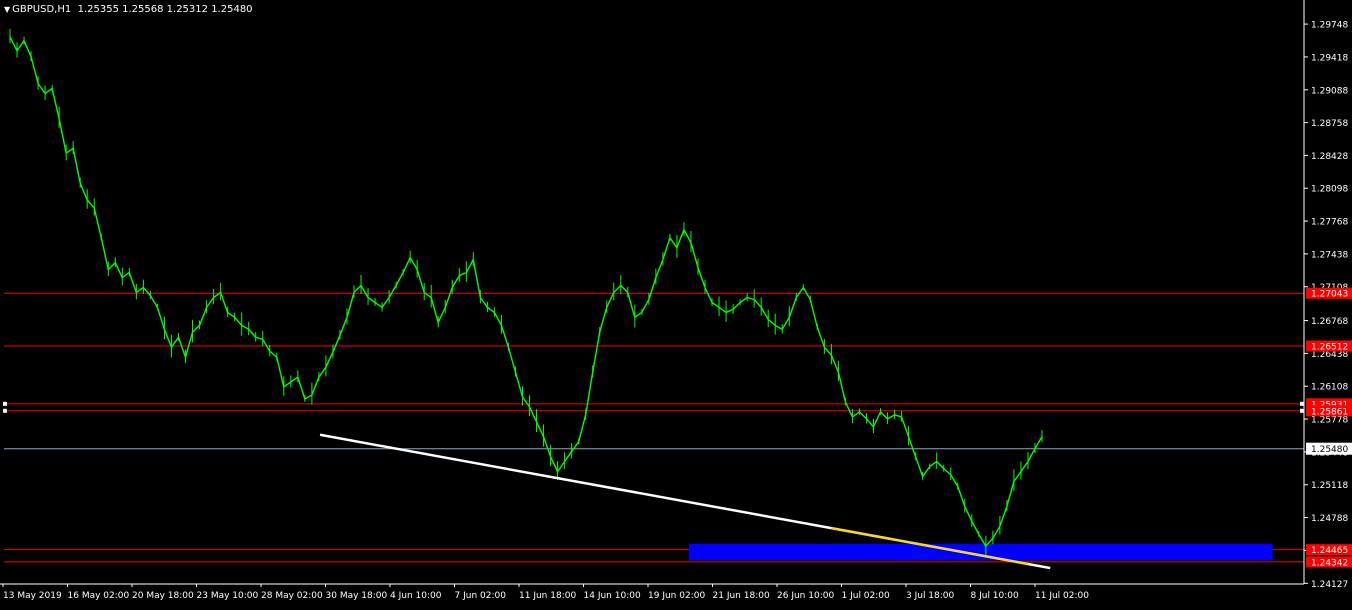  I want to click on x-tick-label: 7 Jun 02:00, so click(481, 596).